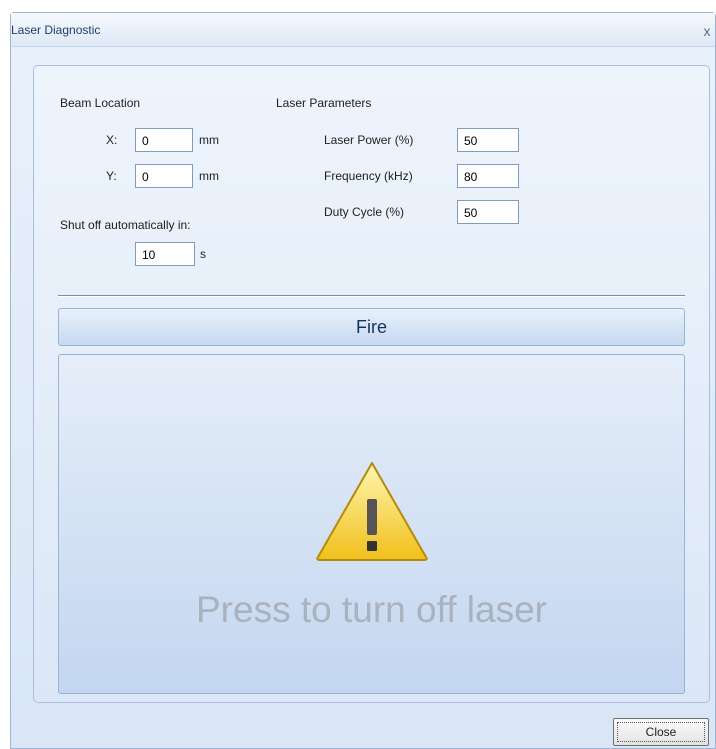 The height and width of the screenshot is (749, 716). I want to click on laser-power-label: Laser Power (%), so click(369, 140).